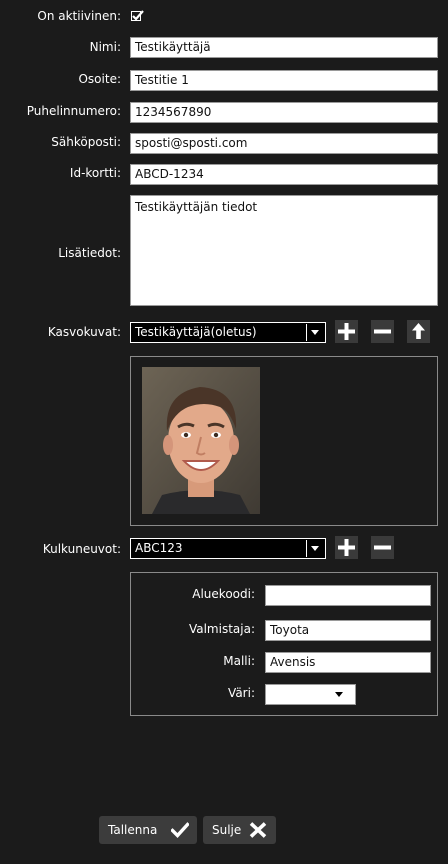 This screenshot has height=864, width=448. I want to click on add-vehicle-button, so click(346, 547).